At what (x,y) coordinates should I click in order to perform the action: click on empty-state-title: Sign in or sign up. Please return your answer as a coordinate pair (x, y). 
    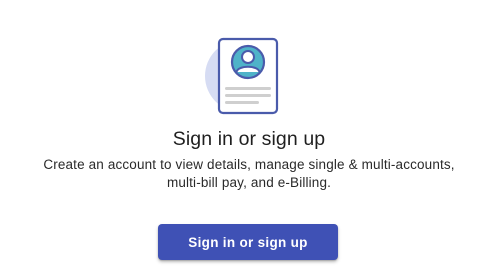
    Looking at the image, I should click on (249, 139).